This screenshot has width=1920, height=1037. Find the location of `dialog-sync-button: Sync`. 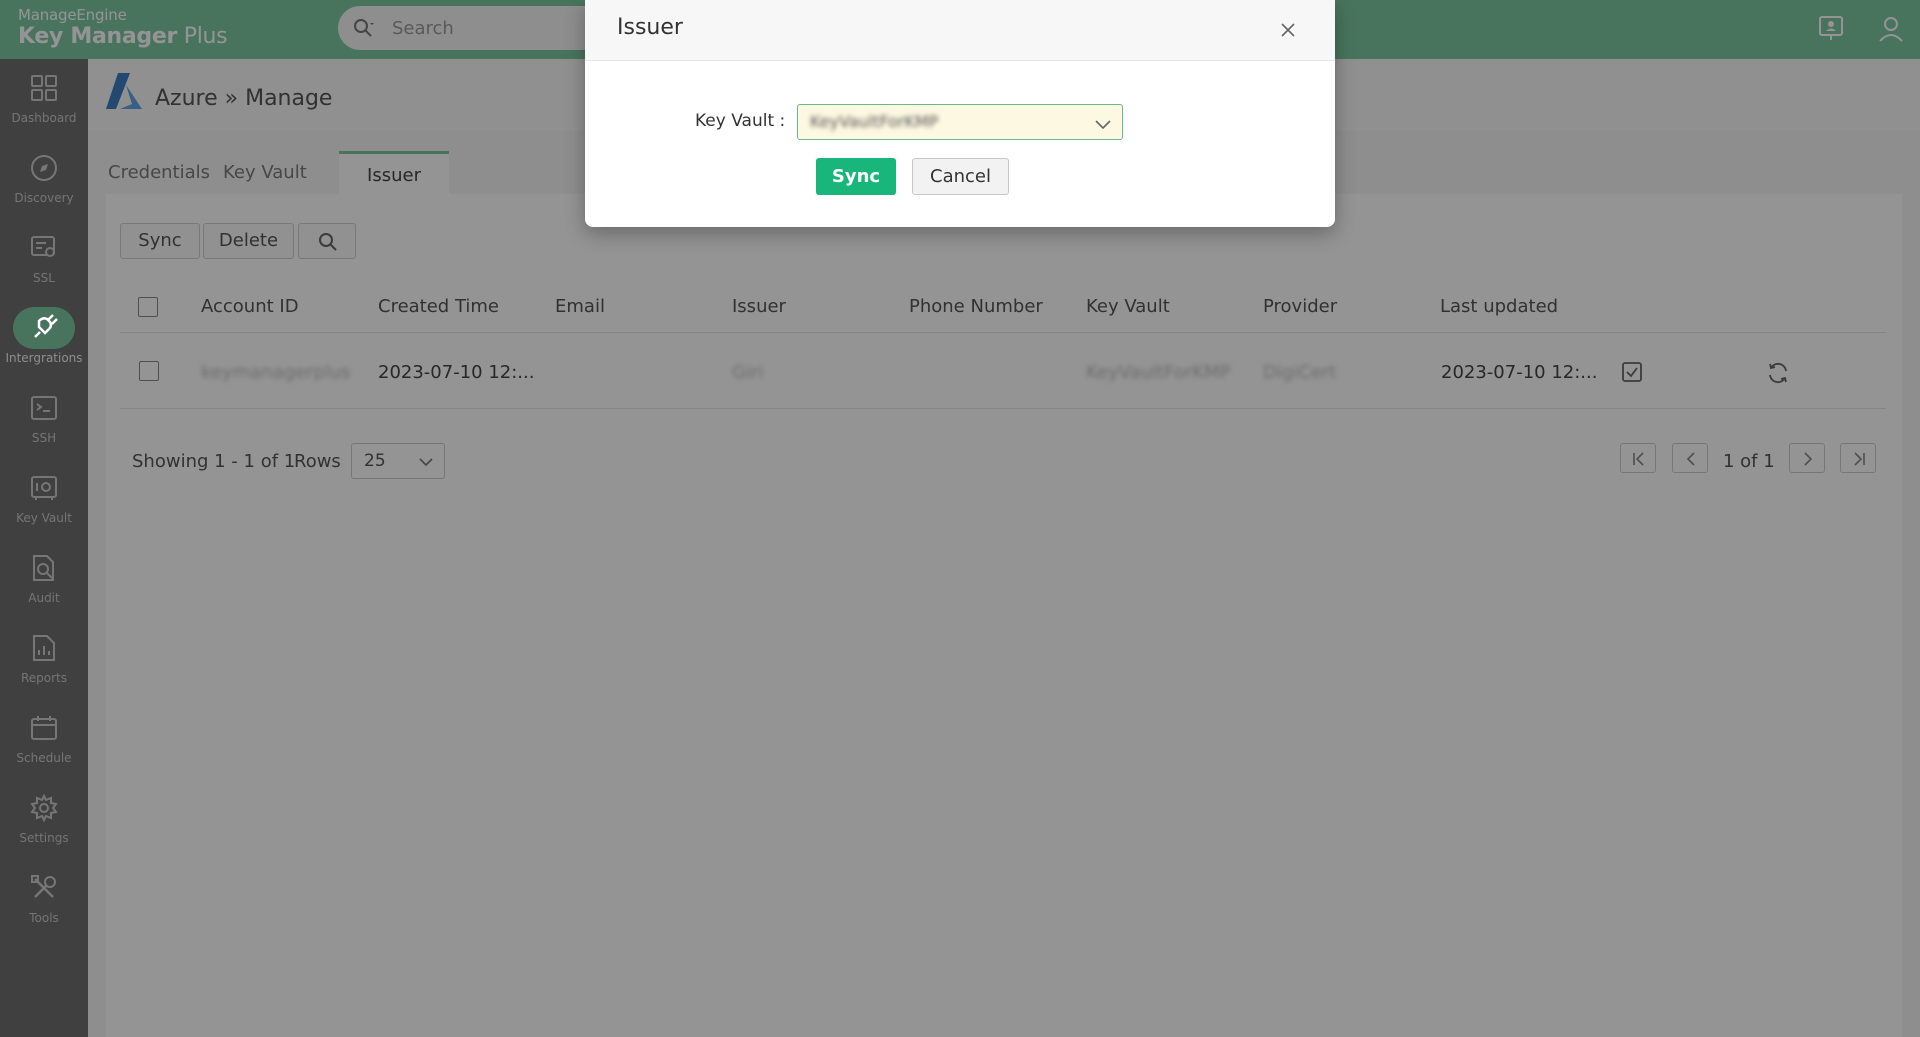

dialog-sync-button: Sync is located at coordinates (856, 176).